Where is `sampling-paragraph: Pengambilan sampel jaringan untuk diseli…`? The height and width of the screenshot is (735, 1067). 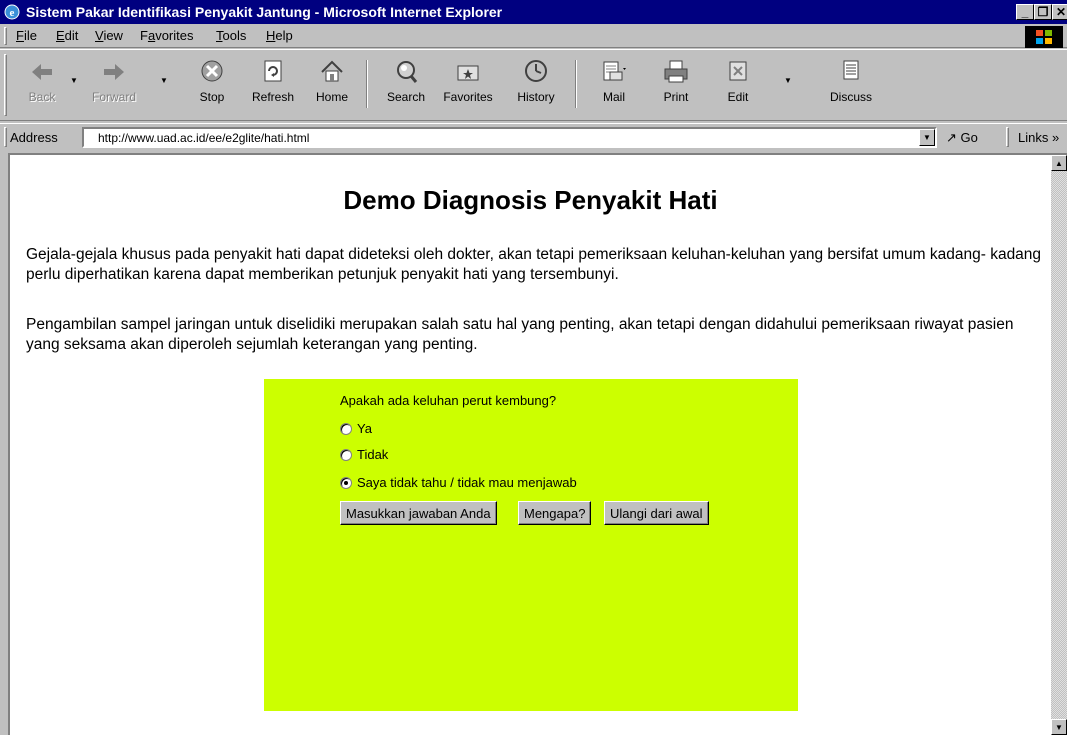 sampling-paragraph: Pengambilan sampel jaringan untuk diseli… is located at coordinates (520, 334).